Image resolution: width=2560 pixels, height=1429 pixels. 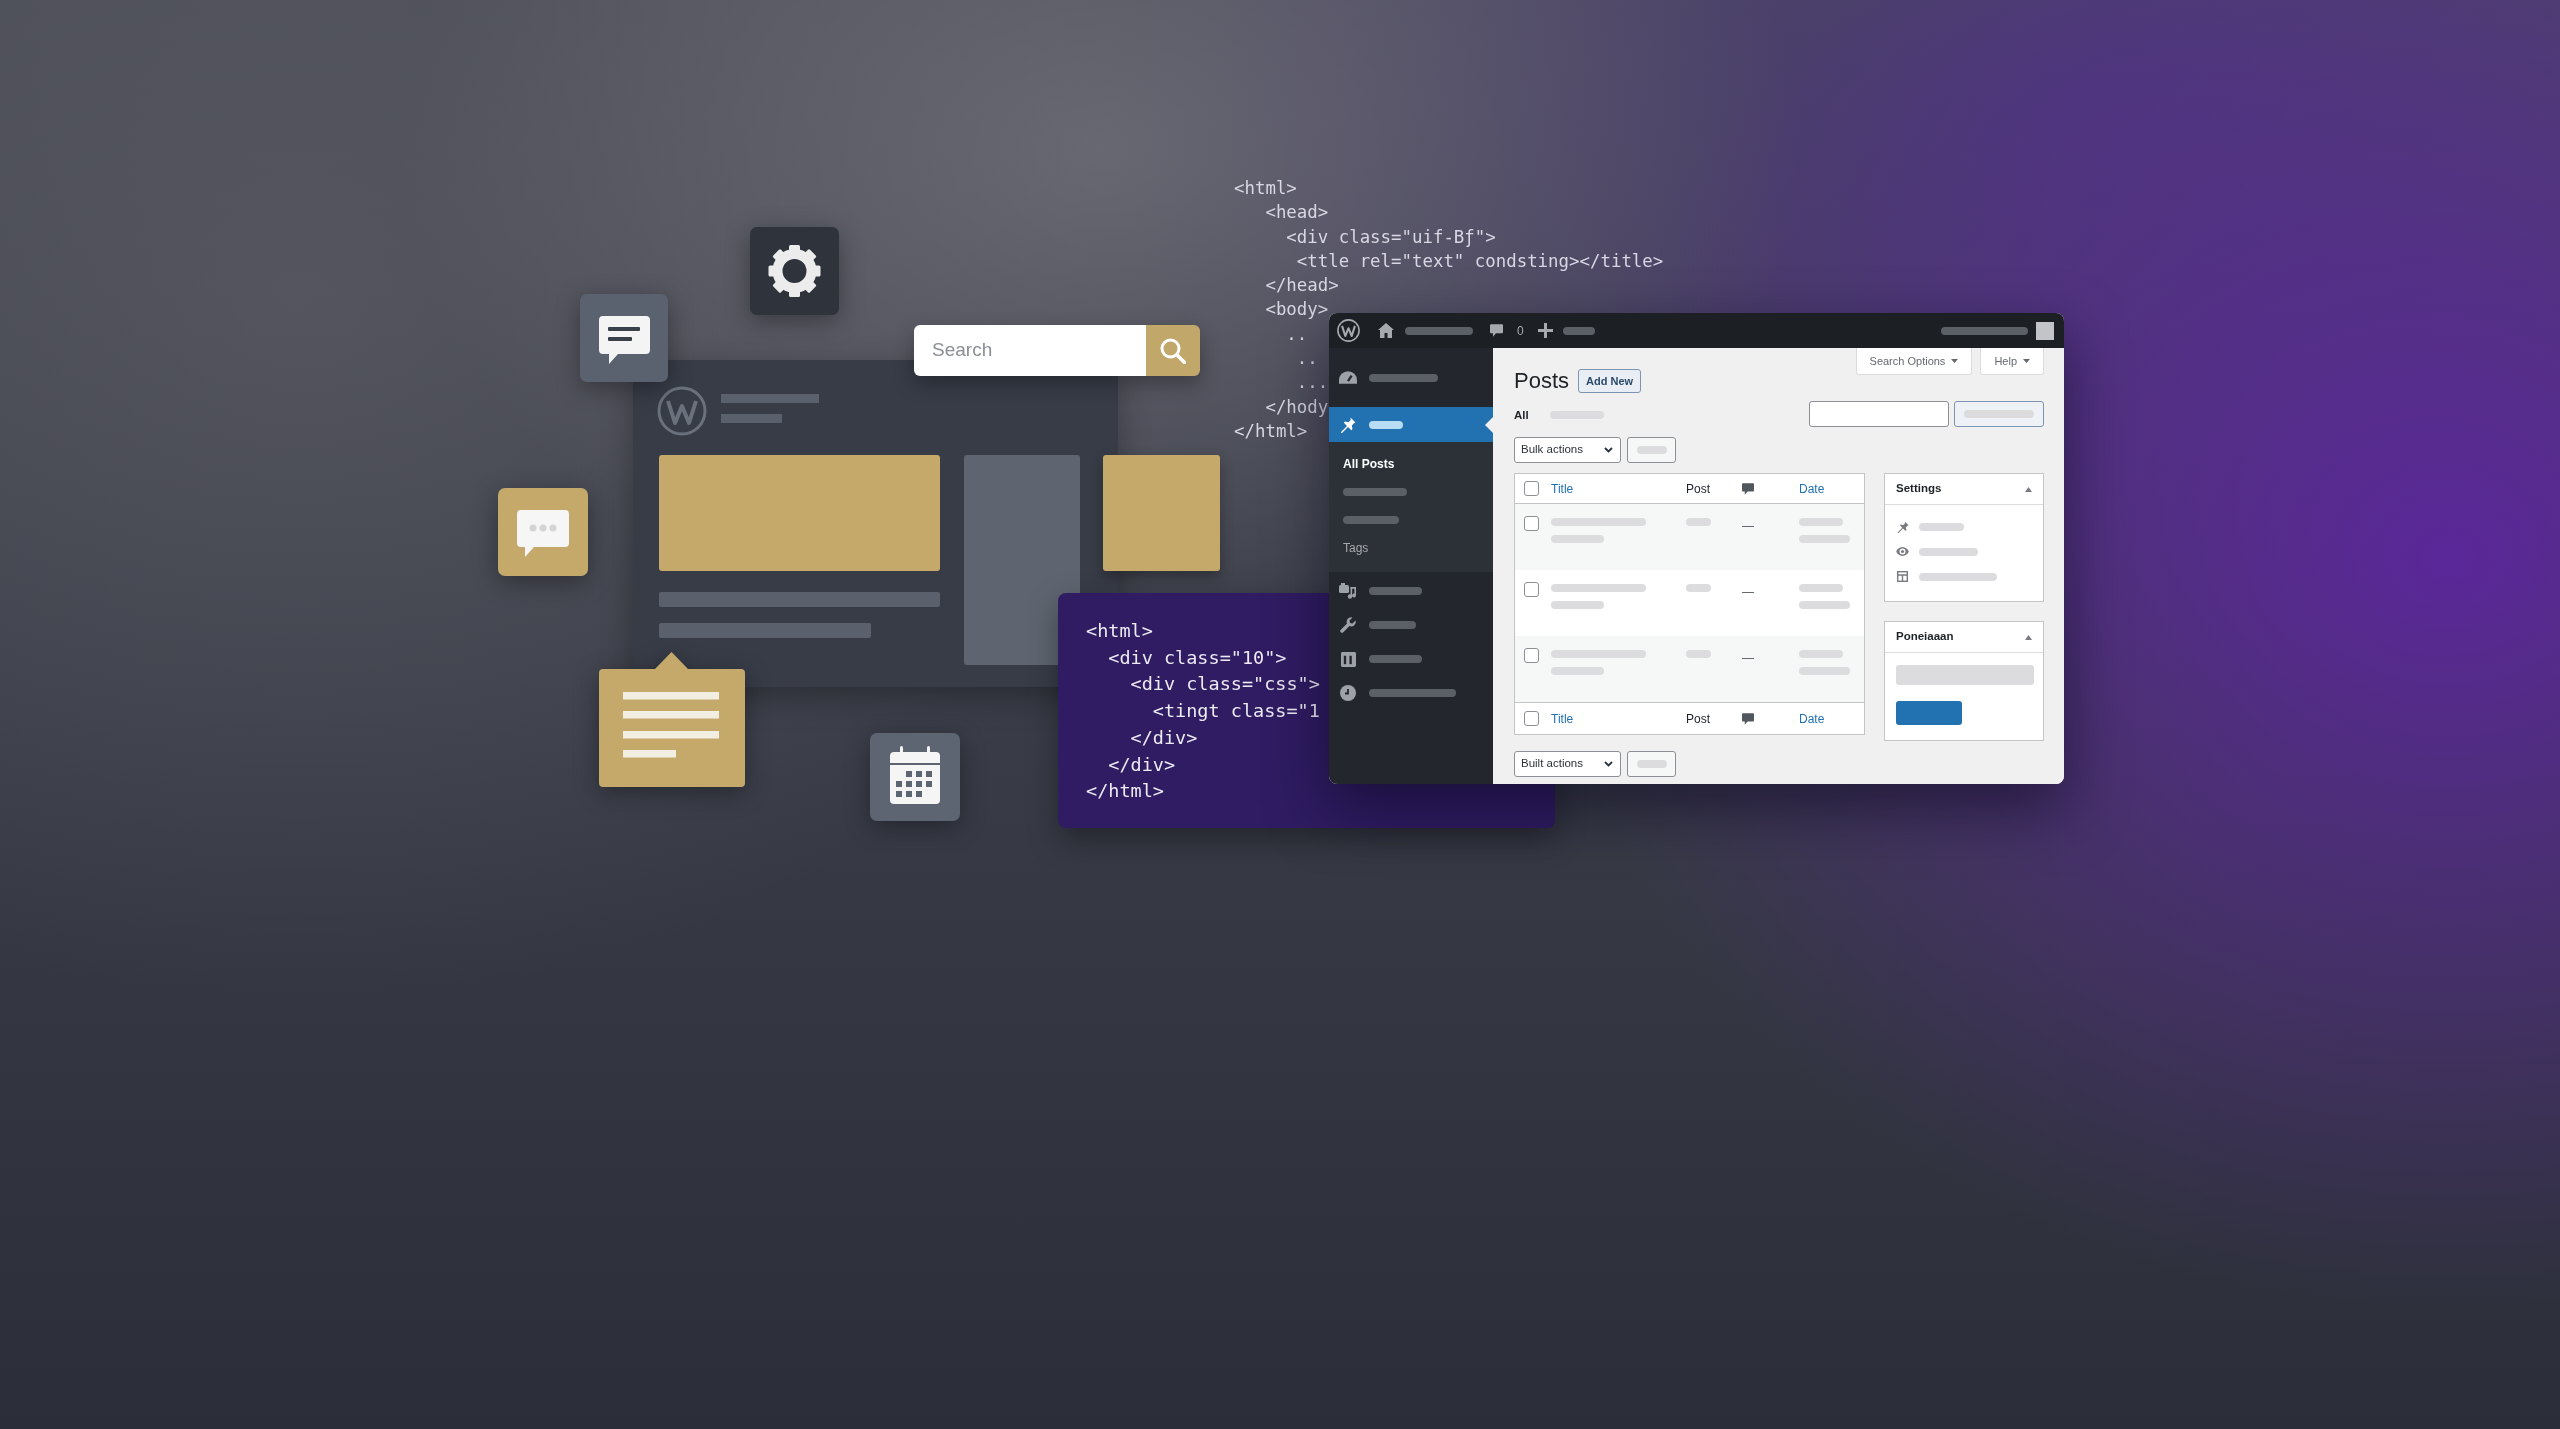 I want to click on code-line: <body>, so click(x=1297, y=310).